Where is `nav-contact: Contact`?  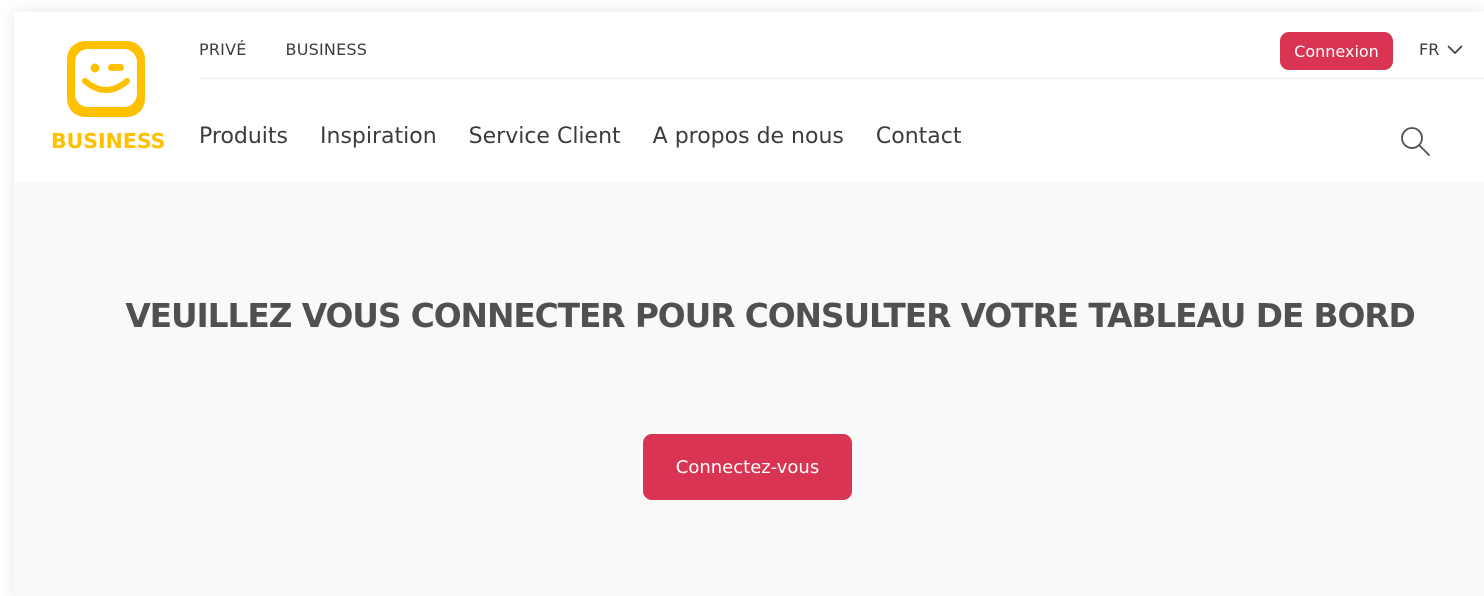
nav-contact: Contact is located at coordinates (919, 136).